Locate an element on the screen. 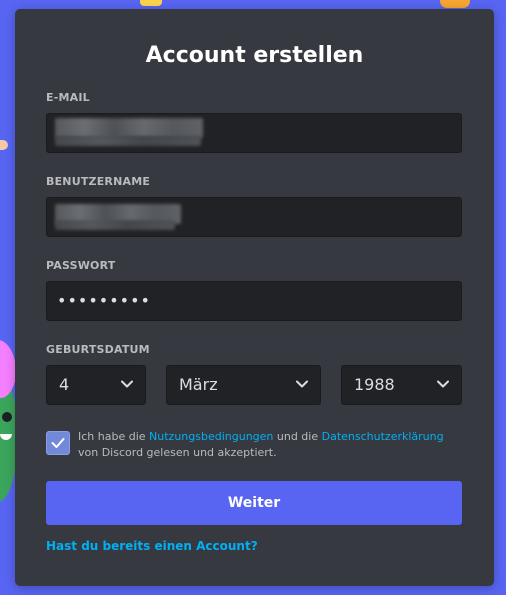  mascot-eye is located at coordinates (7, 417).